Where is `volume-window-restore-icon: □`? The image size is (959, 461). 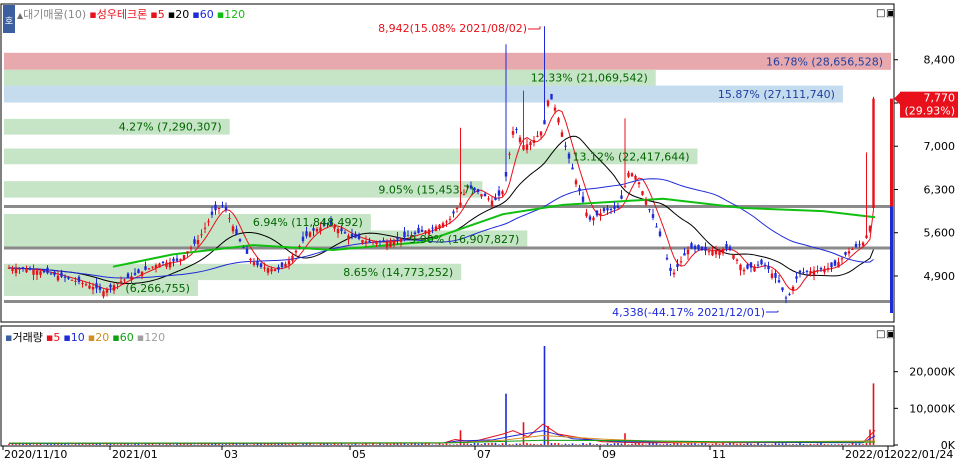
volume-window-restore-icon: □ is located at coordinates (880, 334).